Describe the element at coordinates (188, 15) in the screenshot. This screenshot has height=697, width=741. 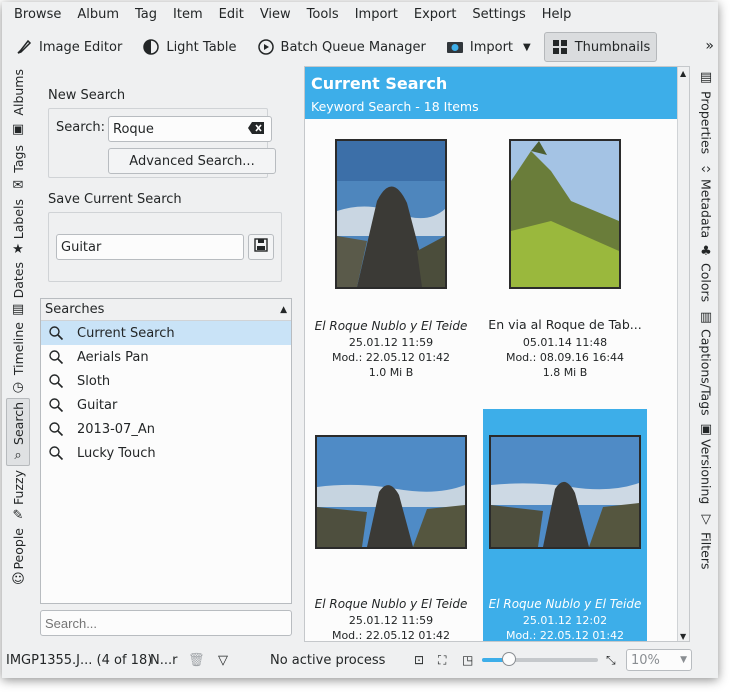
I see `menu-item: Item` at that location.